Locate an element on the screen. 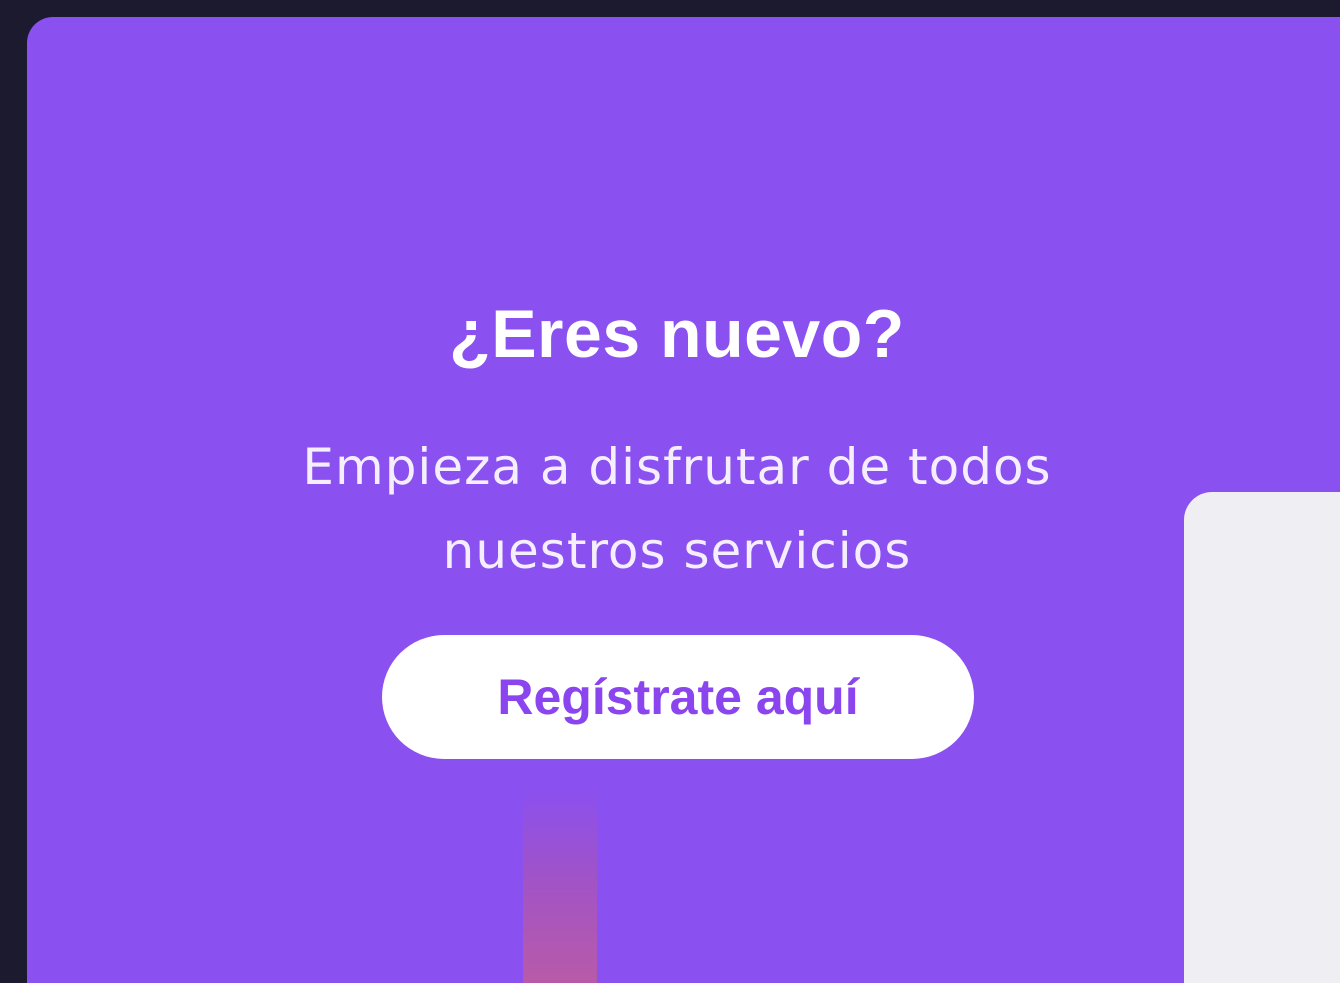  subtitle-line-1: Empieza a disfrutar de todos is located at coordinates (677, 467).